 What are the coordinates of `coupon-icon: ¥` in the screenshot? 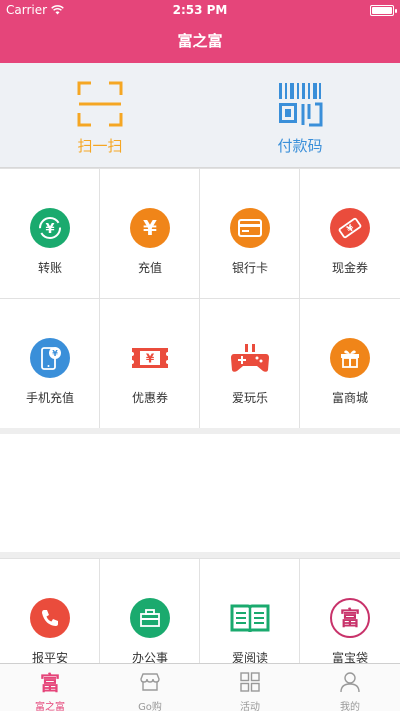 It's located at (150, 358).